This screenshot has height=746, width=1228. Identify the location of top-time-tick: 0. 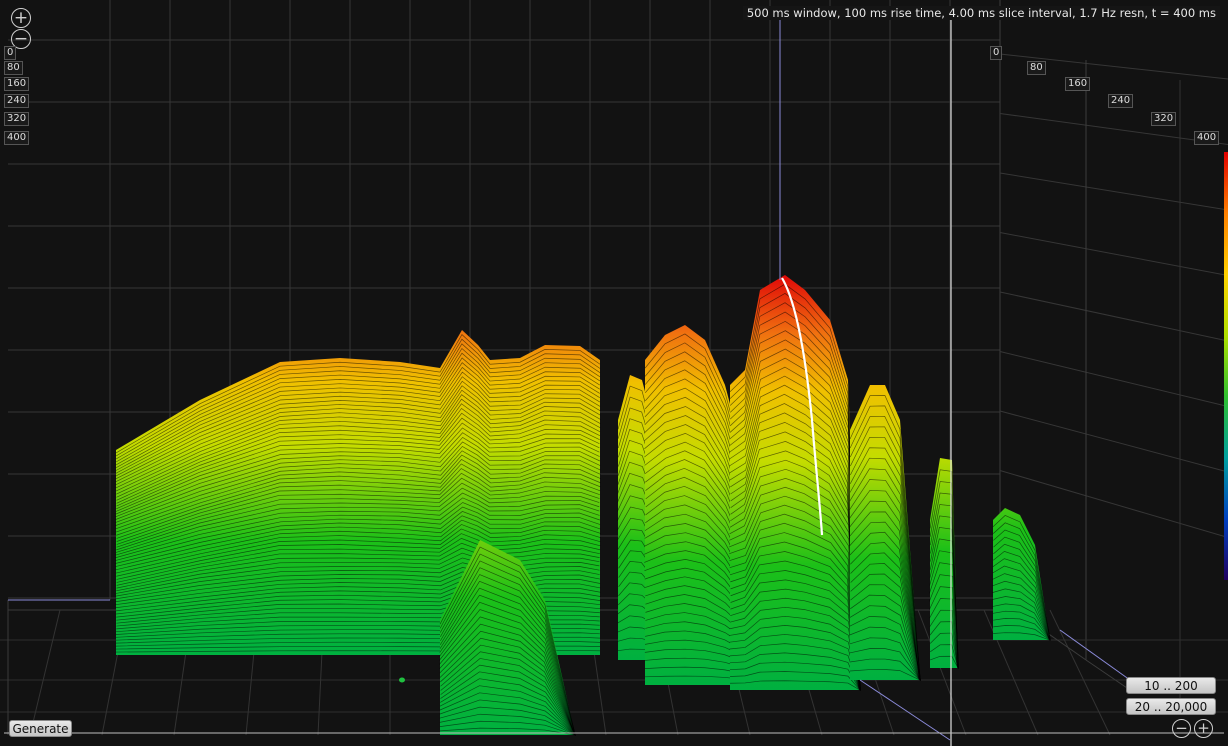
(996, 53).